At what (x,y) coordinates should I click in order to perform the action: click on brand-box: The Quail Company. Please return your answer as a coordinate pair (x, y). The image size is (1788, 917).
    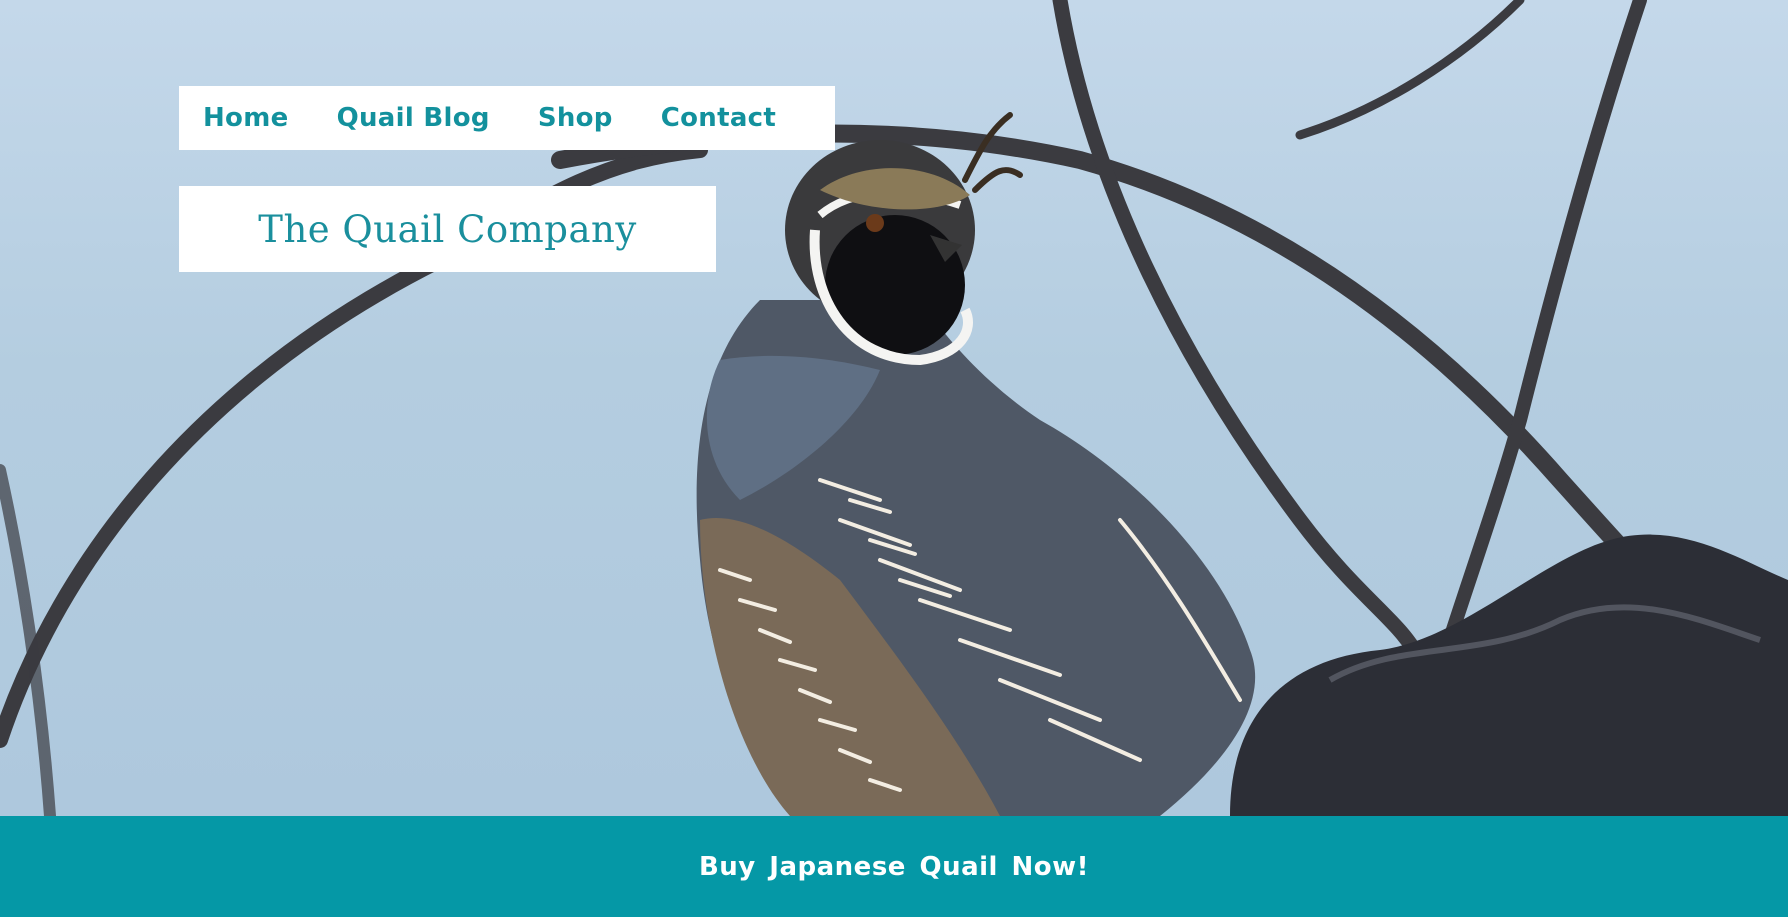
    Looking at the image, I should click on (447, 229).